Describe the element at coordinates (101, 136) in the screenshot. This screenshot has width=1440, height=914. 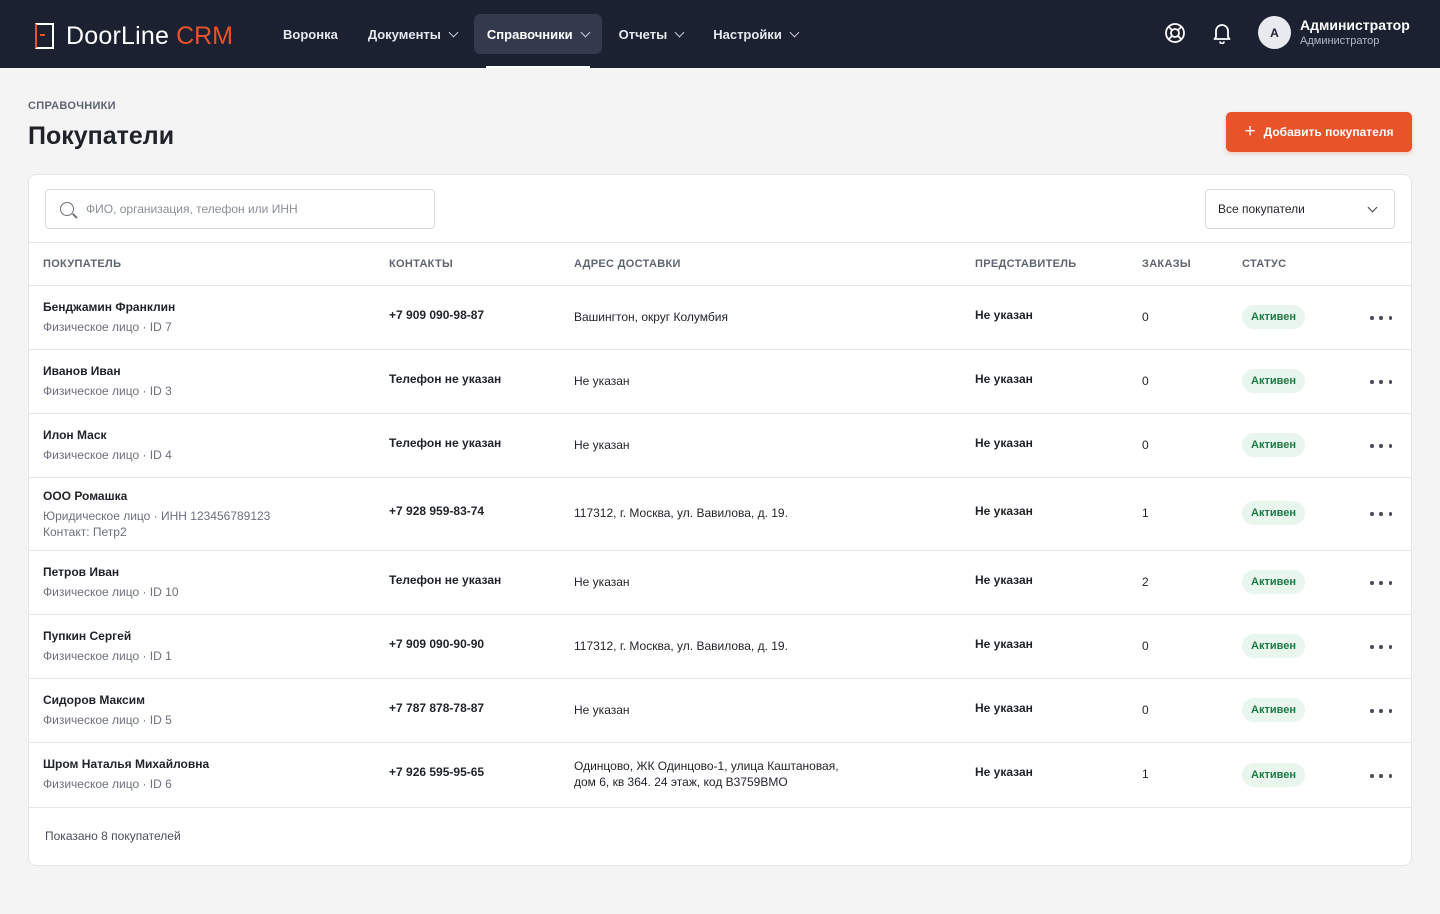
I see `page-title: Покупатели` at that location.